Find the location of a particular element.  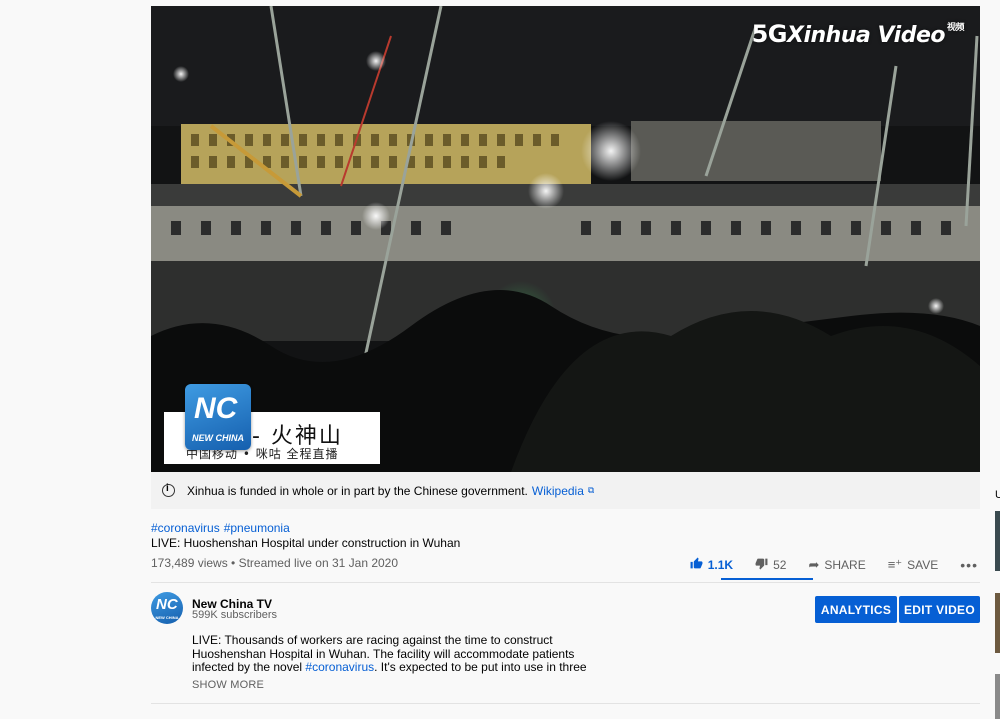

edit-video-button: EDIT VIDEO is located at coordinates (939, 609).